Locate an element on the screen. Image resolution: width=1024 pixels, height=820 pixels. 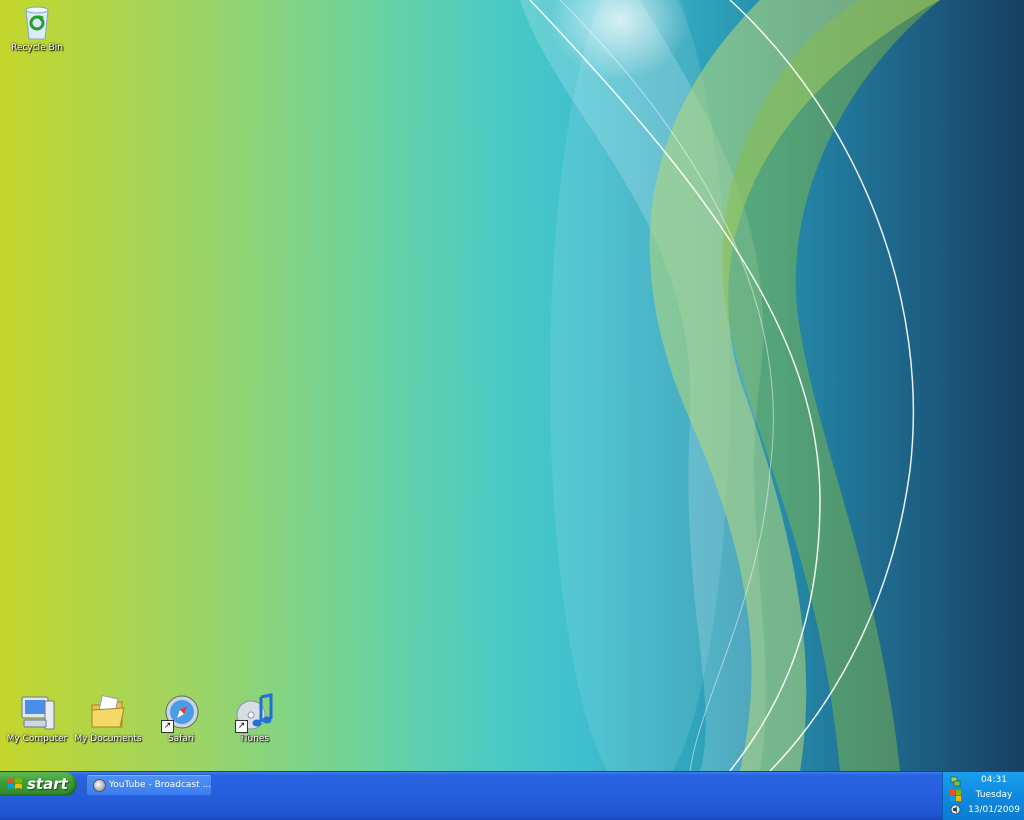
my-documents-icon is located at coordinates (108, 713).